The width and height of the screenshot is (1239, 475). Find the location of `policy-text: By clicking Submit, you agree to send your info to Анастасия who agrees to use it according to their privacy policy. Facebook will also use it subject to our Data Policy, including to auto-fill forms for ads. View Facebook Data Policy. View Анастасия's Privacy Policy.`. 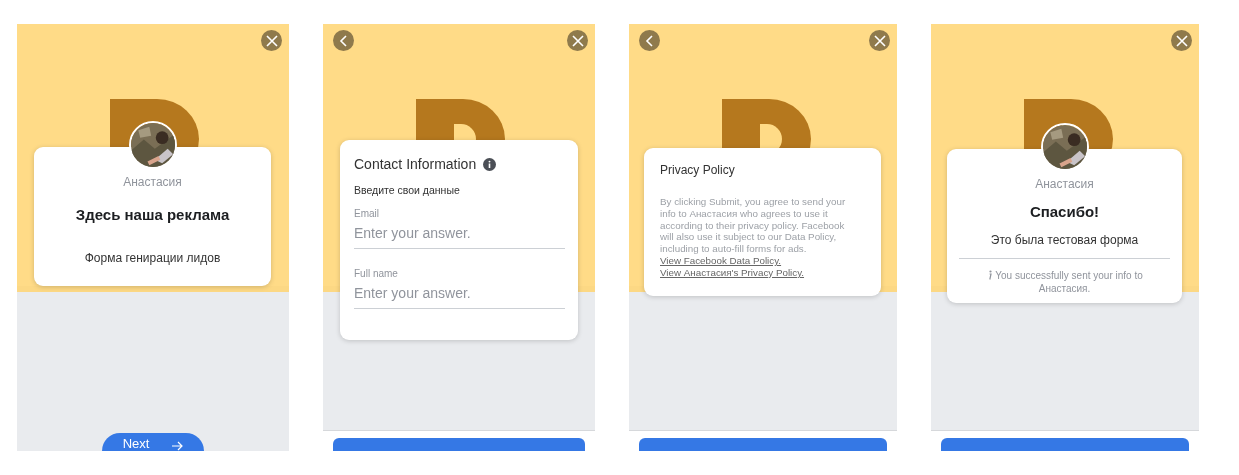

policy-text: By clicking Submit, you agree to send your info to Анастасия who agrees to use it according to their privacy policy. Facebook will also use it subject to our Data Policy, including to auto-fill forms for ads. View Facebook Data Policy. View Анастасия's Privacy Policy. is located at coordinates (753, 237).